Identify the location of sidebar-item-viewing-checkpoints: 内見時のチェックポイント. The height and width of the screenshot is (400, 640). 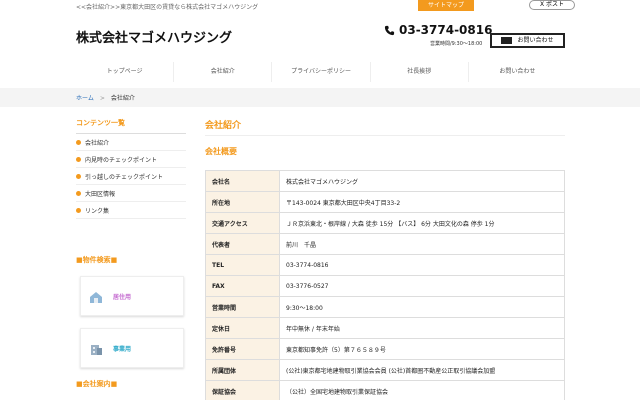
(131, 159).